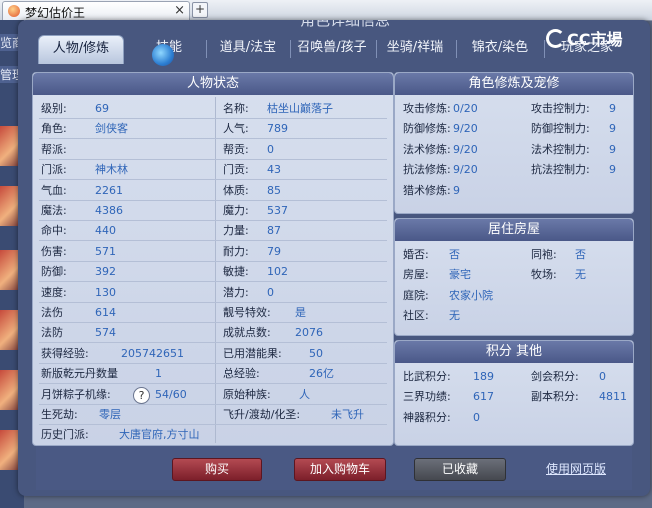  Describe the element at coordinates (54, 149) in the screenshot. I see `status-label: 帮派:` at that location.